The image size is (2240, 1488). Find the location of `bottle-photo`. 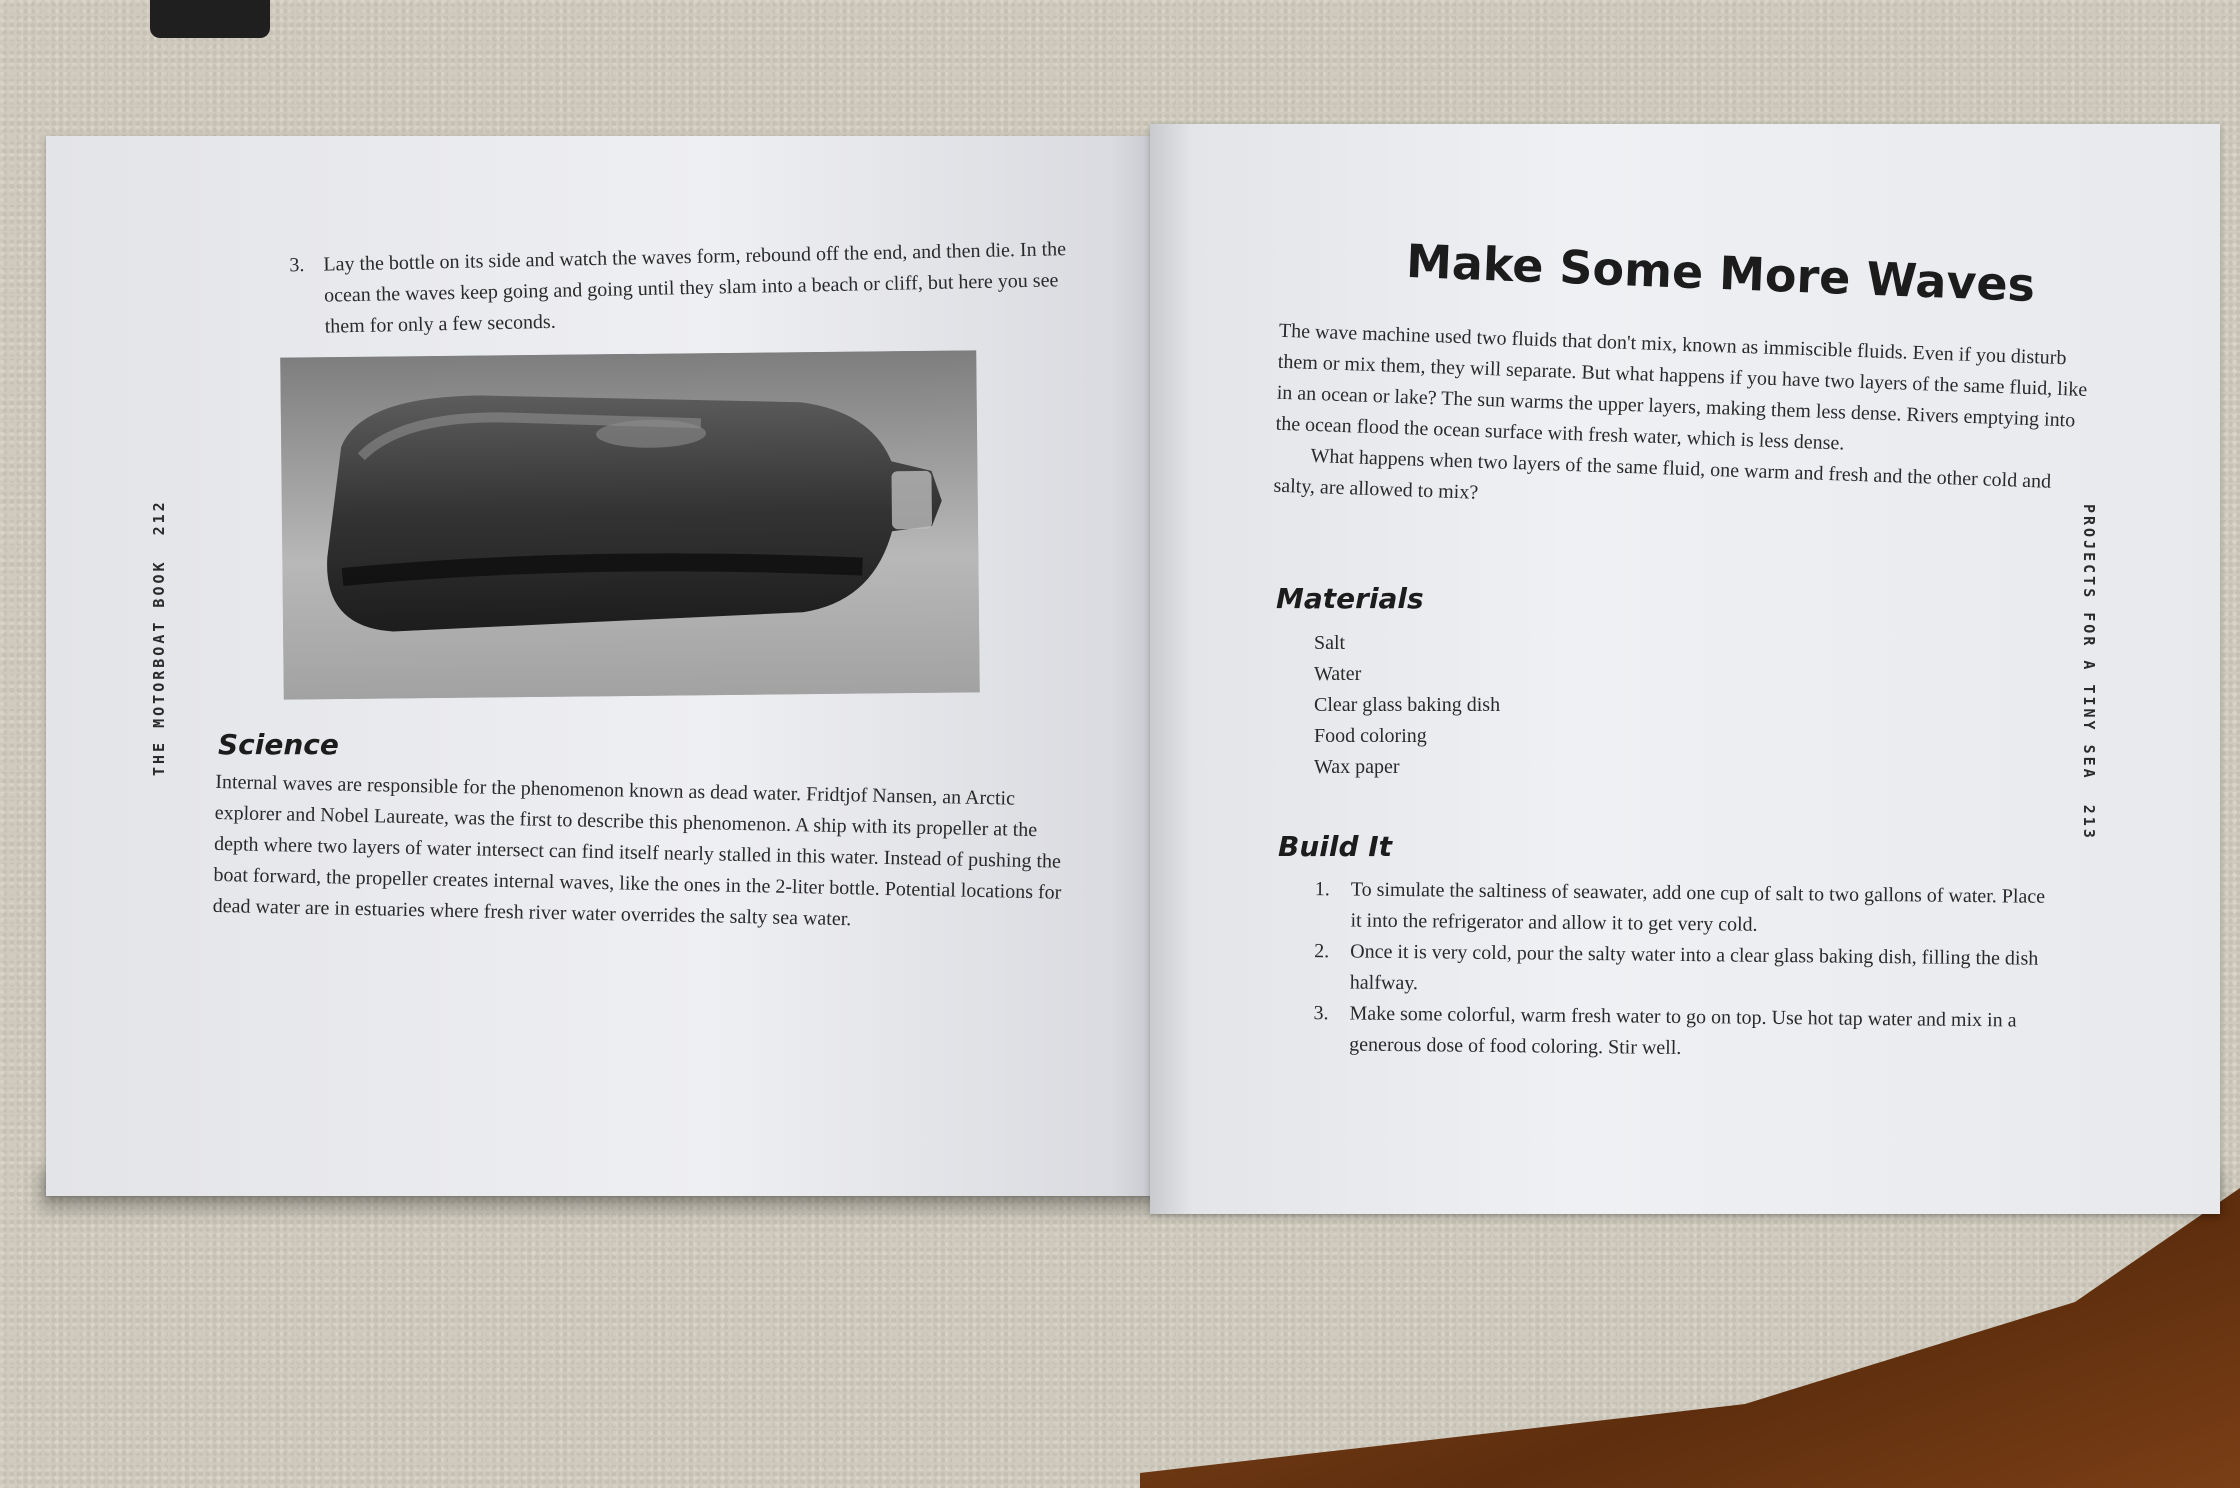

bottle-photo is located at coordinates (630, 525).